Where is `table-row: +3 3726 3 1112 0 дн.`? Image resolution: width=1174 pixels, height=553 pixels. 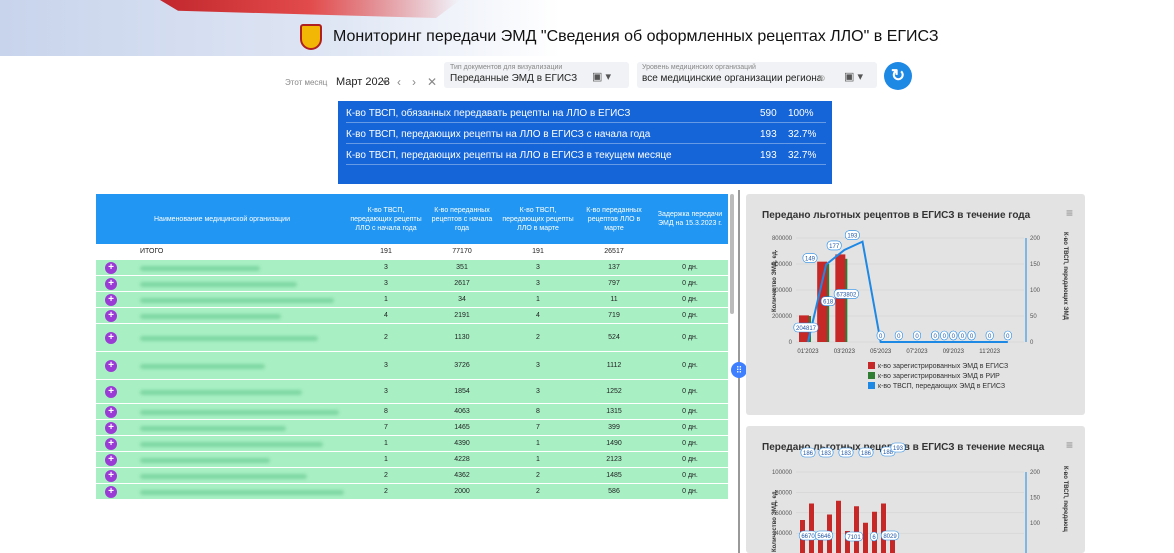
table-row: +3 3726 3 1112 0 дн. is located at coordinates (412, 366).